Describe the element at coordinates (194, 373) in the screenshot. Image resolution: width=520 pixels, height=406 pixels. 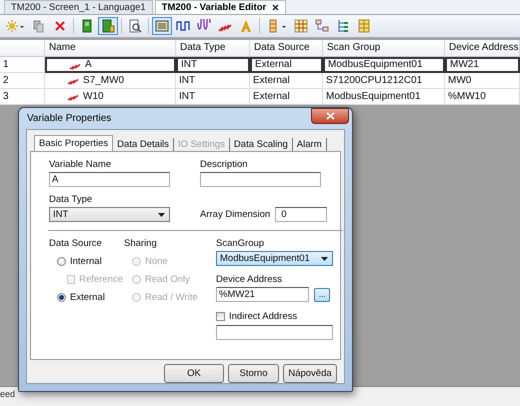
I see `dialog-button: OK` at that location.